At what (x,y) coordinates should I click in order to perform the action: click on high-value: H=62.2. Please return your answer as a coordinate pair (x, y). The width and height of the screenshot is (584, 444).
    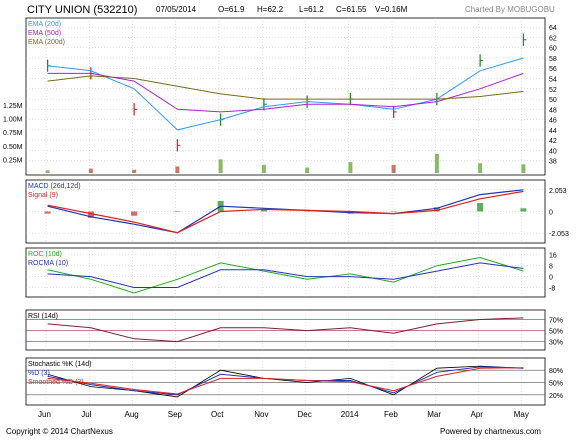
    Looking at the image, I should click on (270, 9).